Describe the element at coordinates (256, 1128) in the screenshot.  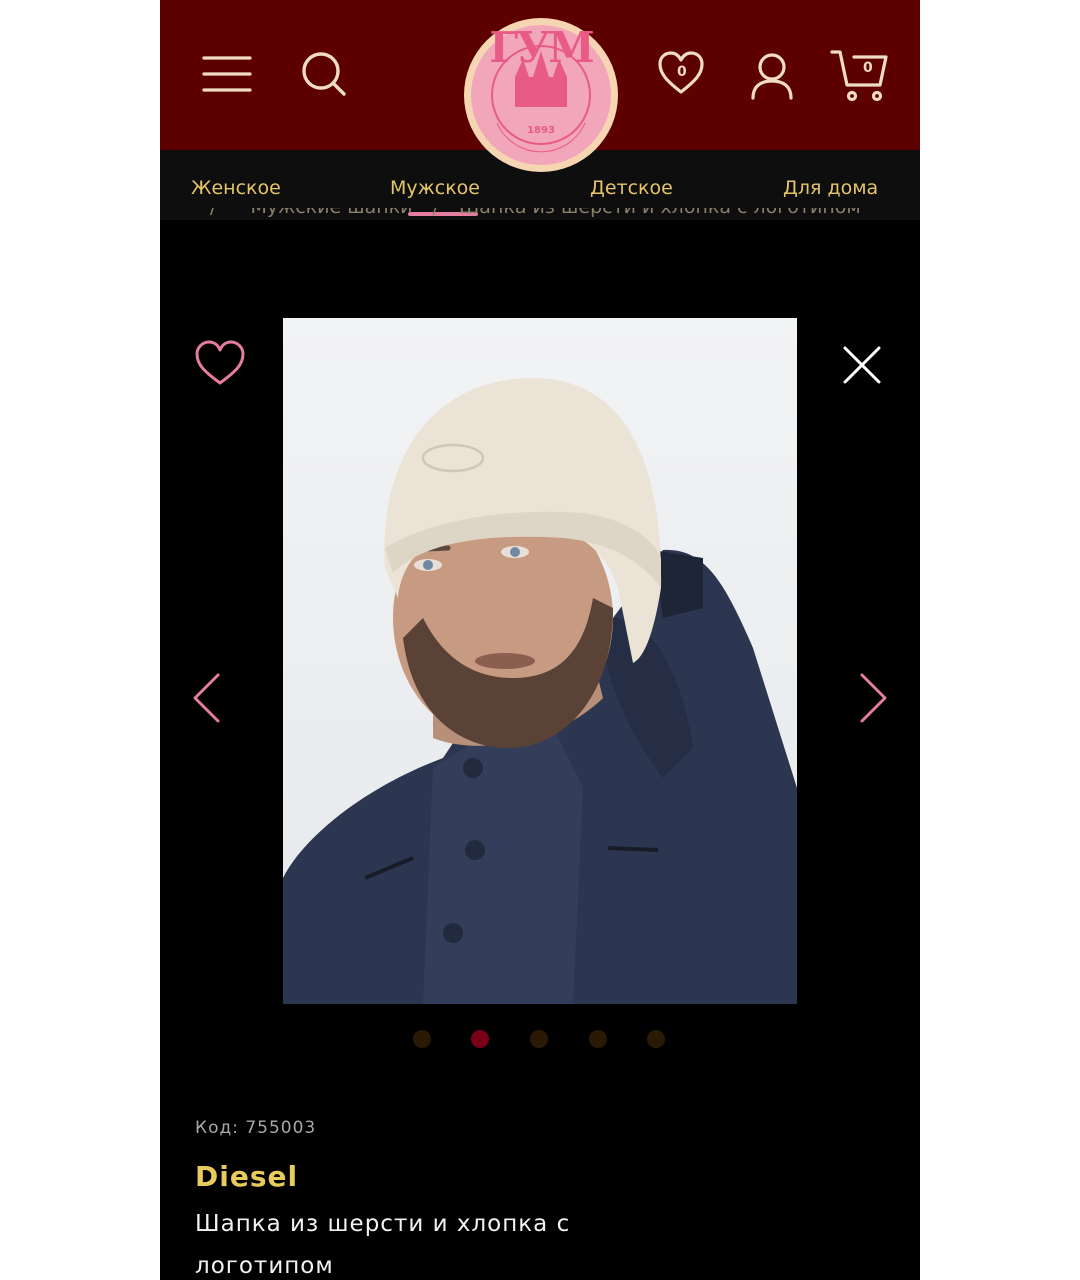
I see `product-code: Код: 755003` at that location.